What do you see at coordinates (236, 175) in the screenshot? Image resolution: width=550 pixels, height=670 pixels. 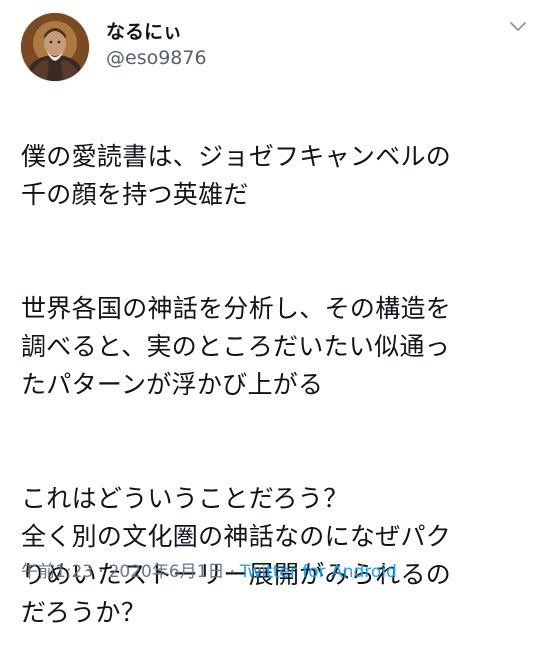 I see `tweet-paragraph: 僕の愛読書は、ジョゼフキャンベルの 千の顔を持つ英雄だ` at bounding box center [236, 175].